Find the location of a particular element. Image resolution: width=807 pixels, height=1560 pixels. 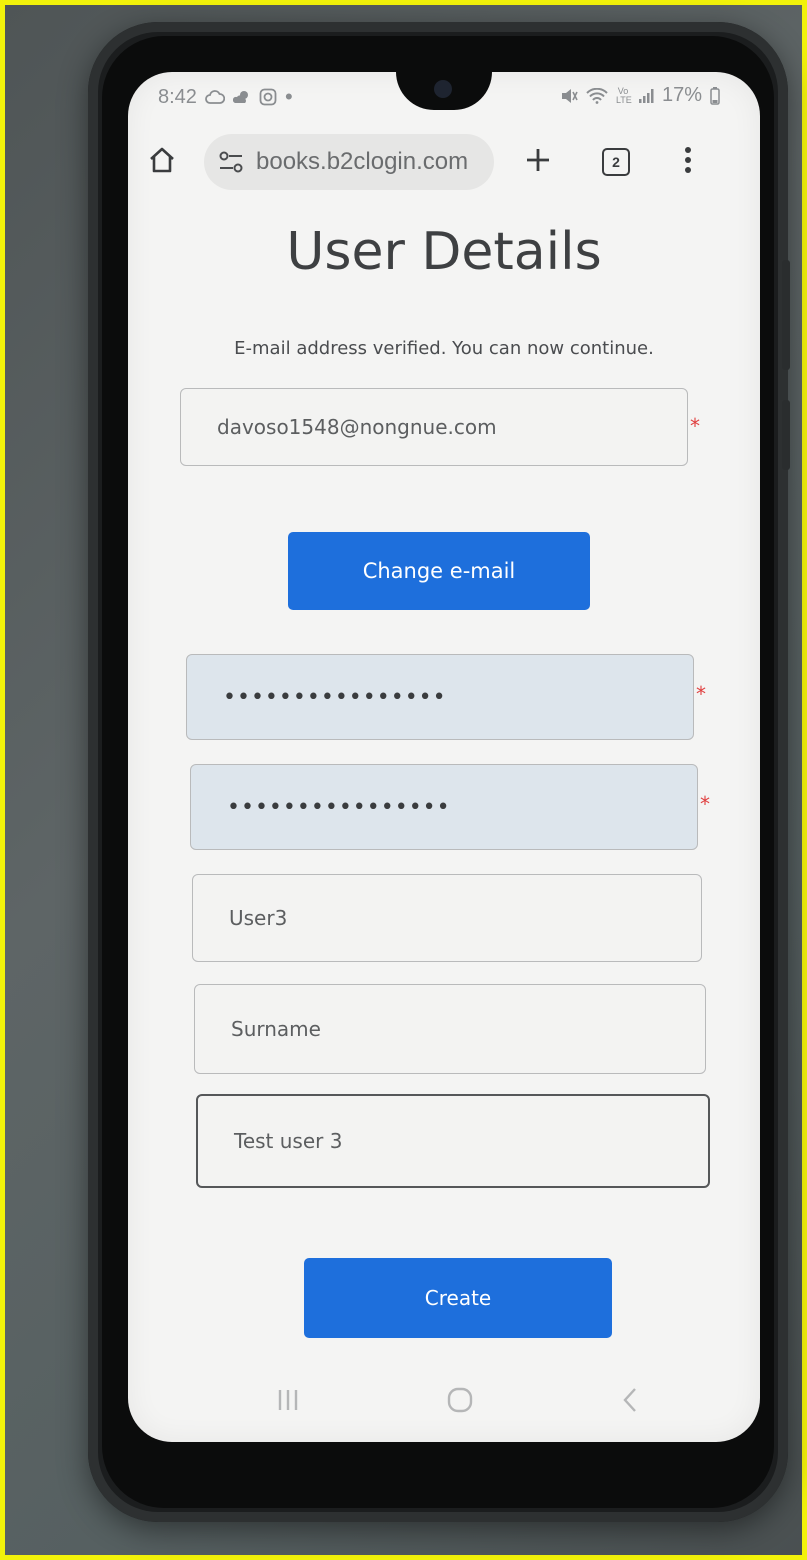

wifi-icon is located at coordinates (597, 95).